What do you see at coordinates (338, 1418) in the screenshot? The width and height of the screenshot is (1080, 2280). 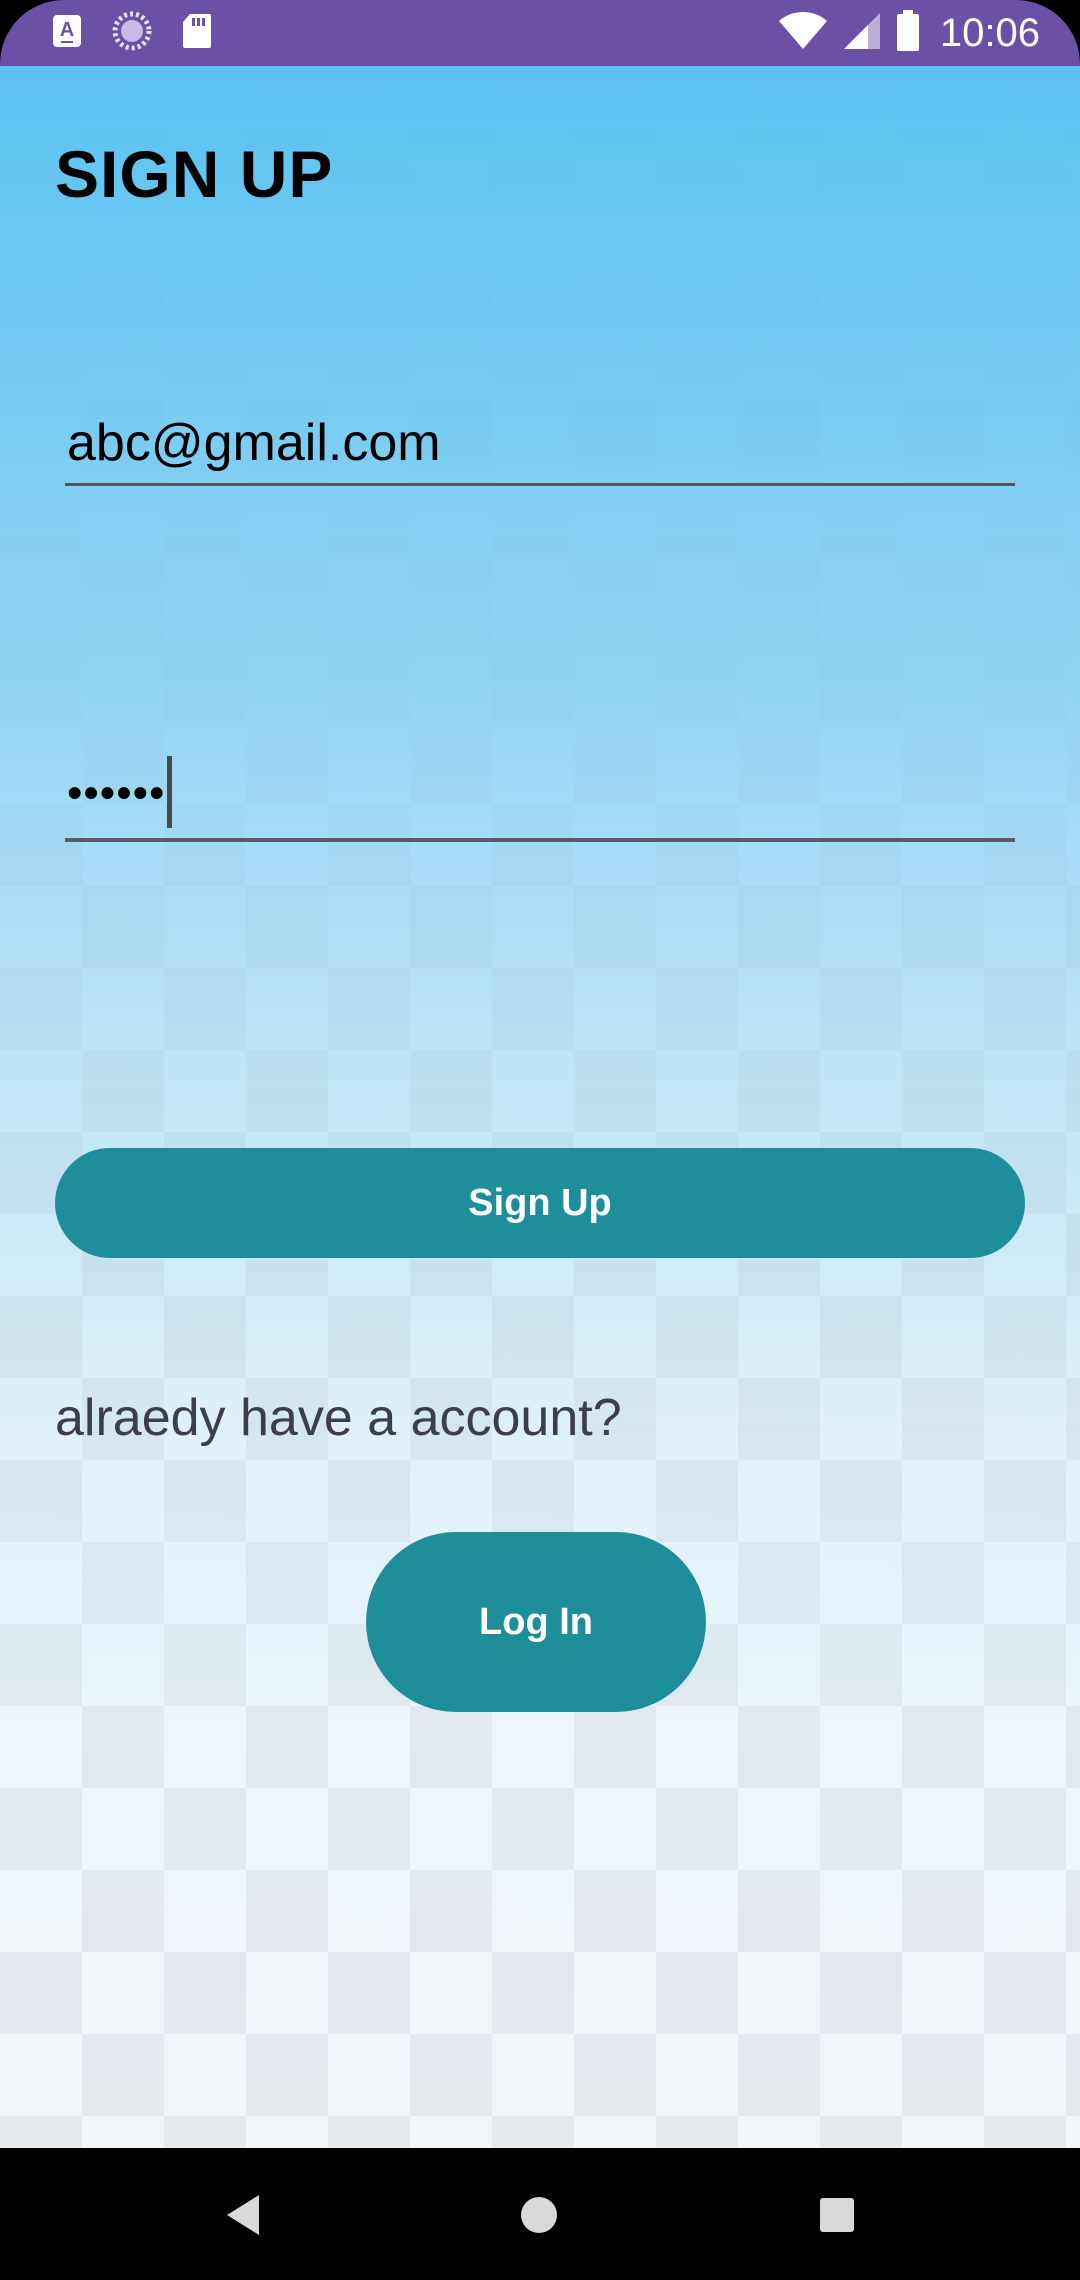 I see `account-prompt: alraedy have a account?` at bounding box center [338, 1418].